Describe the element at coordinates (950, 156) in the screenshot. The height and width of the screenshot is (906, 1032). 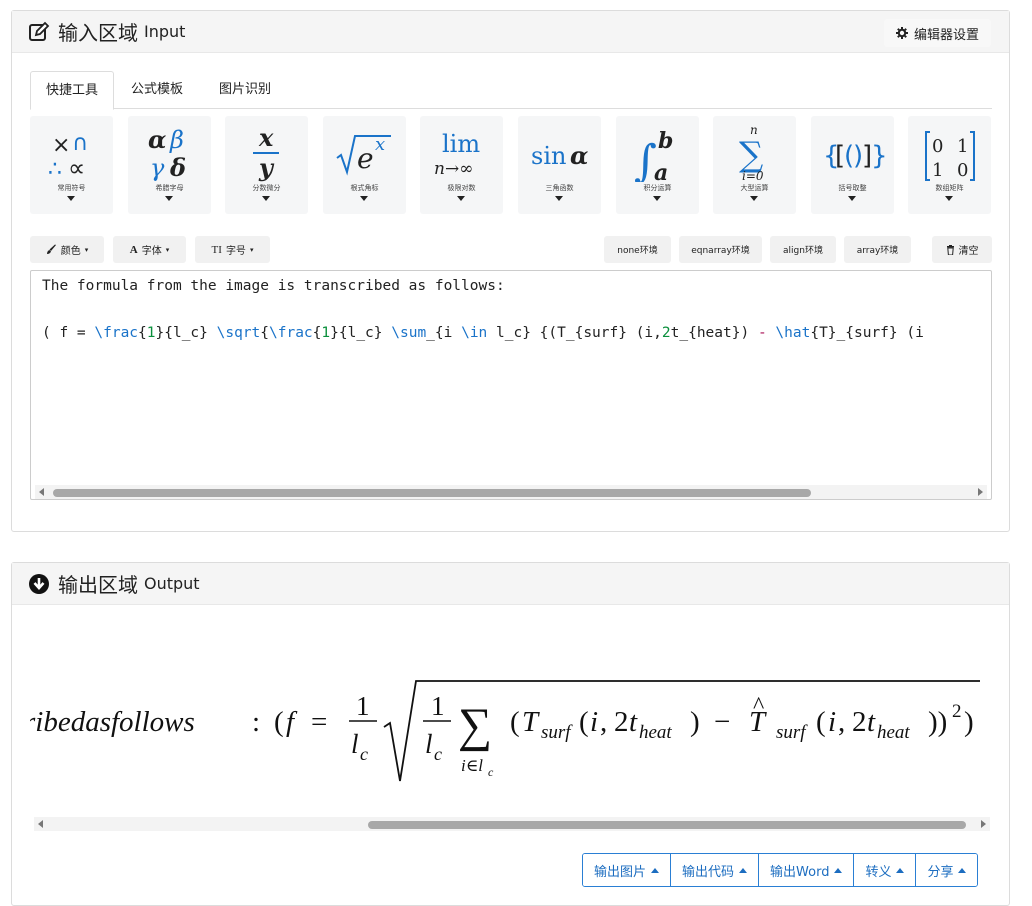
I see `matrix-icon: 0 1 1 0` at that location.